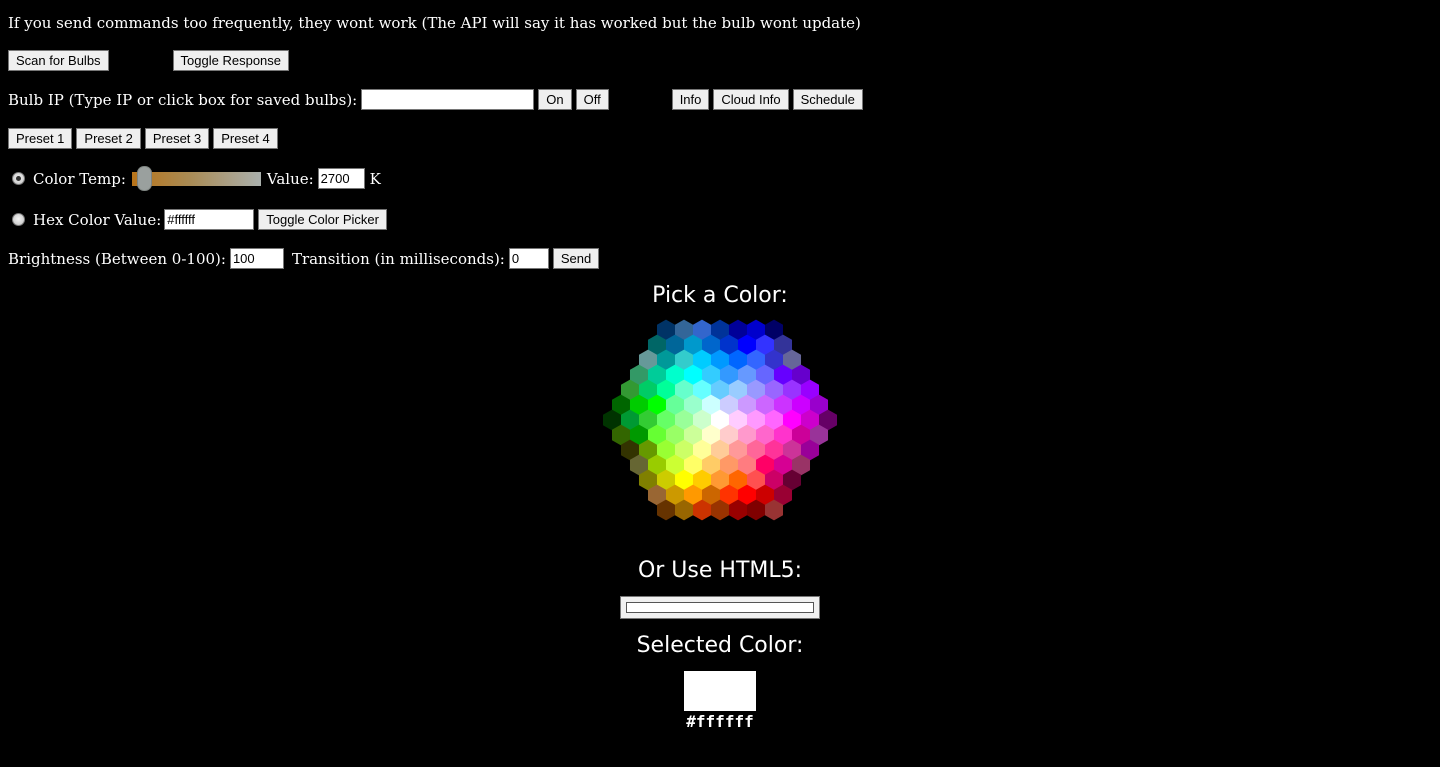  Describe the element at coordinates (720, 691) in the screenshot. I see `selected-color-swatch` at that location.